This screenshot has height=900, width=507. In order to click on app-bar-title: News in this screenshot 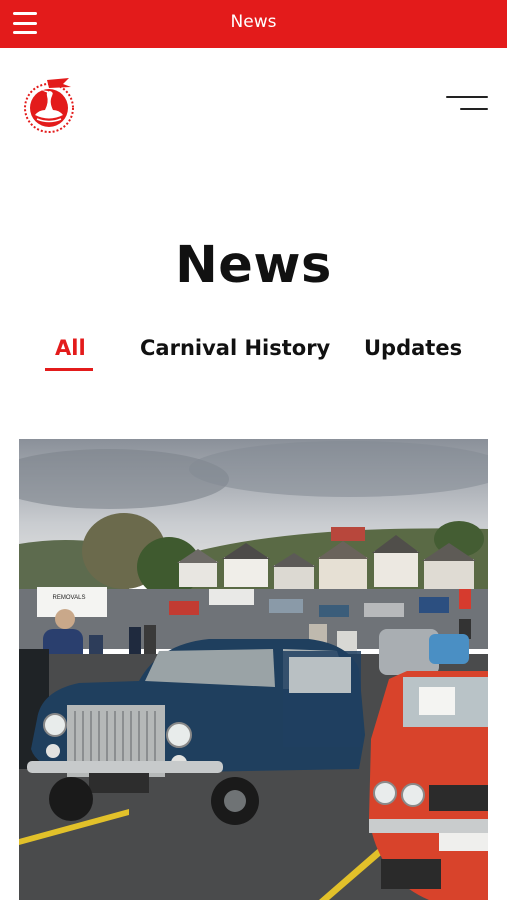, I will do `click(253, 22)`.